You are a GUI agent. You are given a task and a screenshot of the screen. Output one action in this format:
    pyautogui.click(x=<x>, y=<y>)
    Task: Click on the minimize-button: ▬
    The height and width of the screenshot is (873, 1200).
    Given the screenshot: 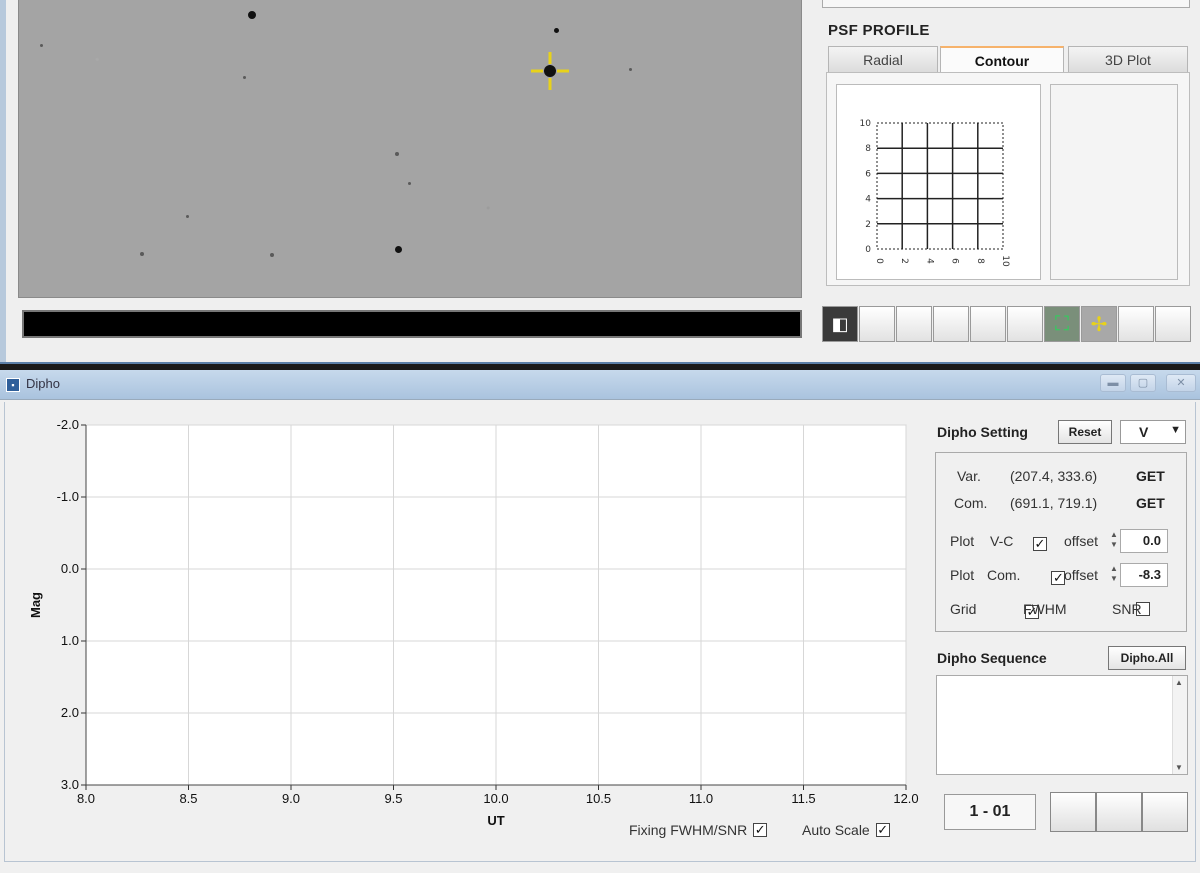 What is the action you would take?
    pyautogui.click(x=1113, y=383)
    